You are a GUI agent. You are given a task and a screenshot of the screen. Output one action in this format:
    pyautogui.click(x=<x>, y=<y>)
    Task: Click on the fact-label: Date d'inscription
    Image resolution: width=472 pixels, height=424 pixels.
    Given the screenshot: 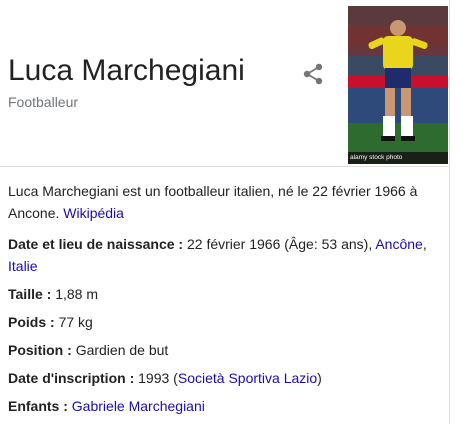 What is the action you would take?
    pyautogui.click(x=67, y=378)
    